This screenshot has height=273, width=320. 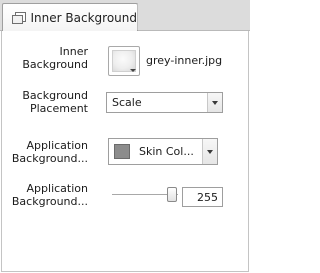 I want to click on tab-divider, so click(x=137, y=16).